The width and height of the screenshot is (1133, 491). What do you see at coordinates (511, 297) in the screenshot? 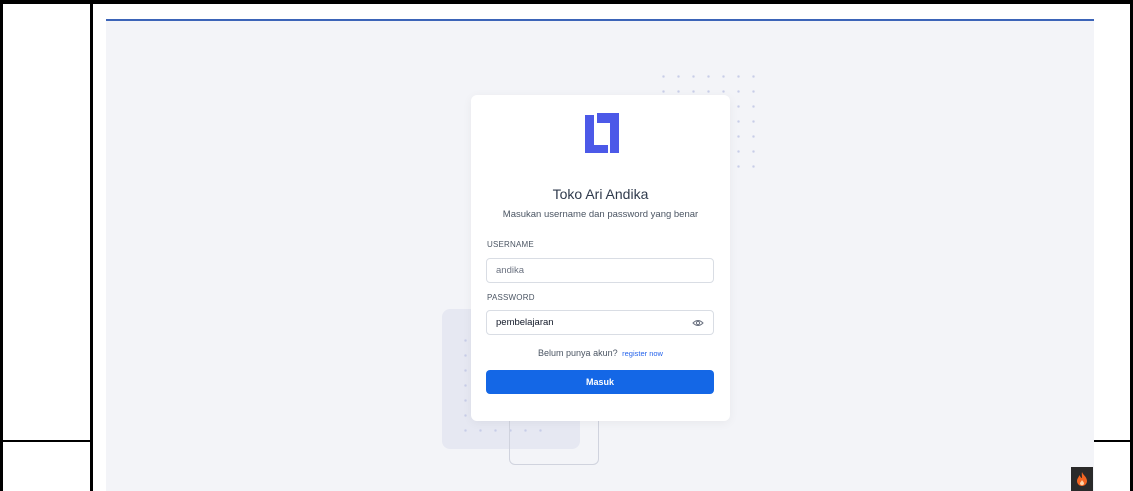
I see `password-label: PASSWORD` at bounding box center [511, 297].